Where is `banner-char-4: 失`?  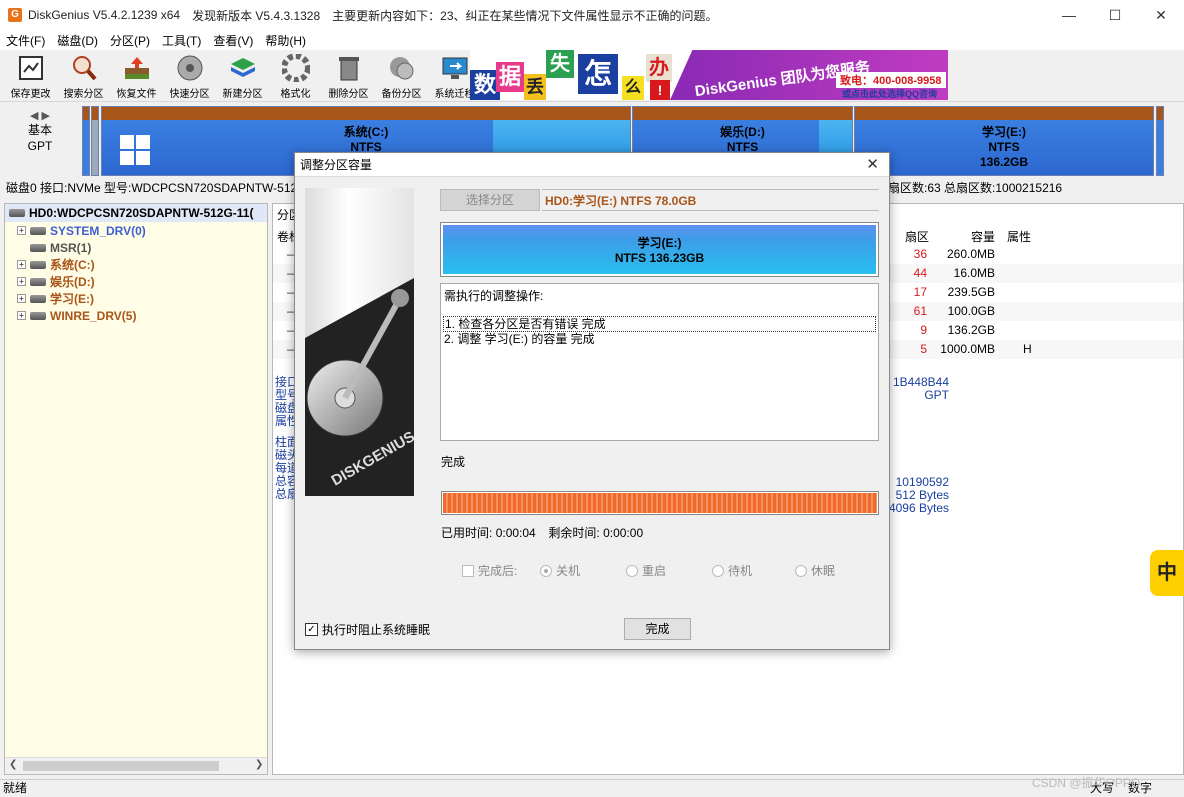
banner-char-4: 失 is located at coordinates (560, 64).